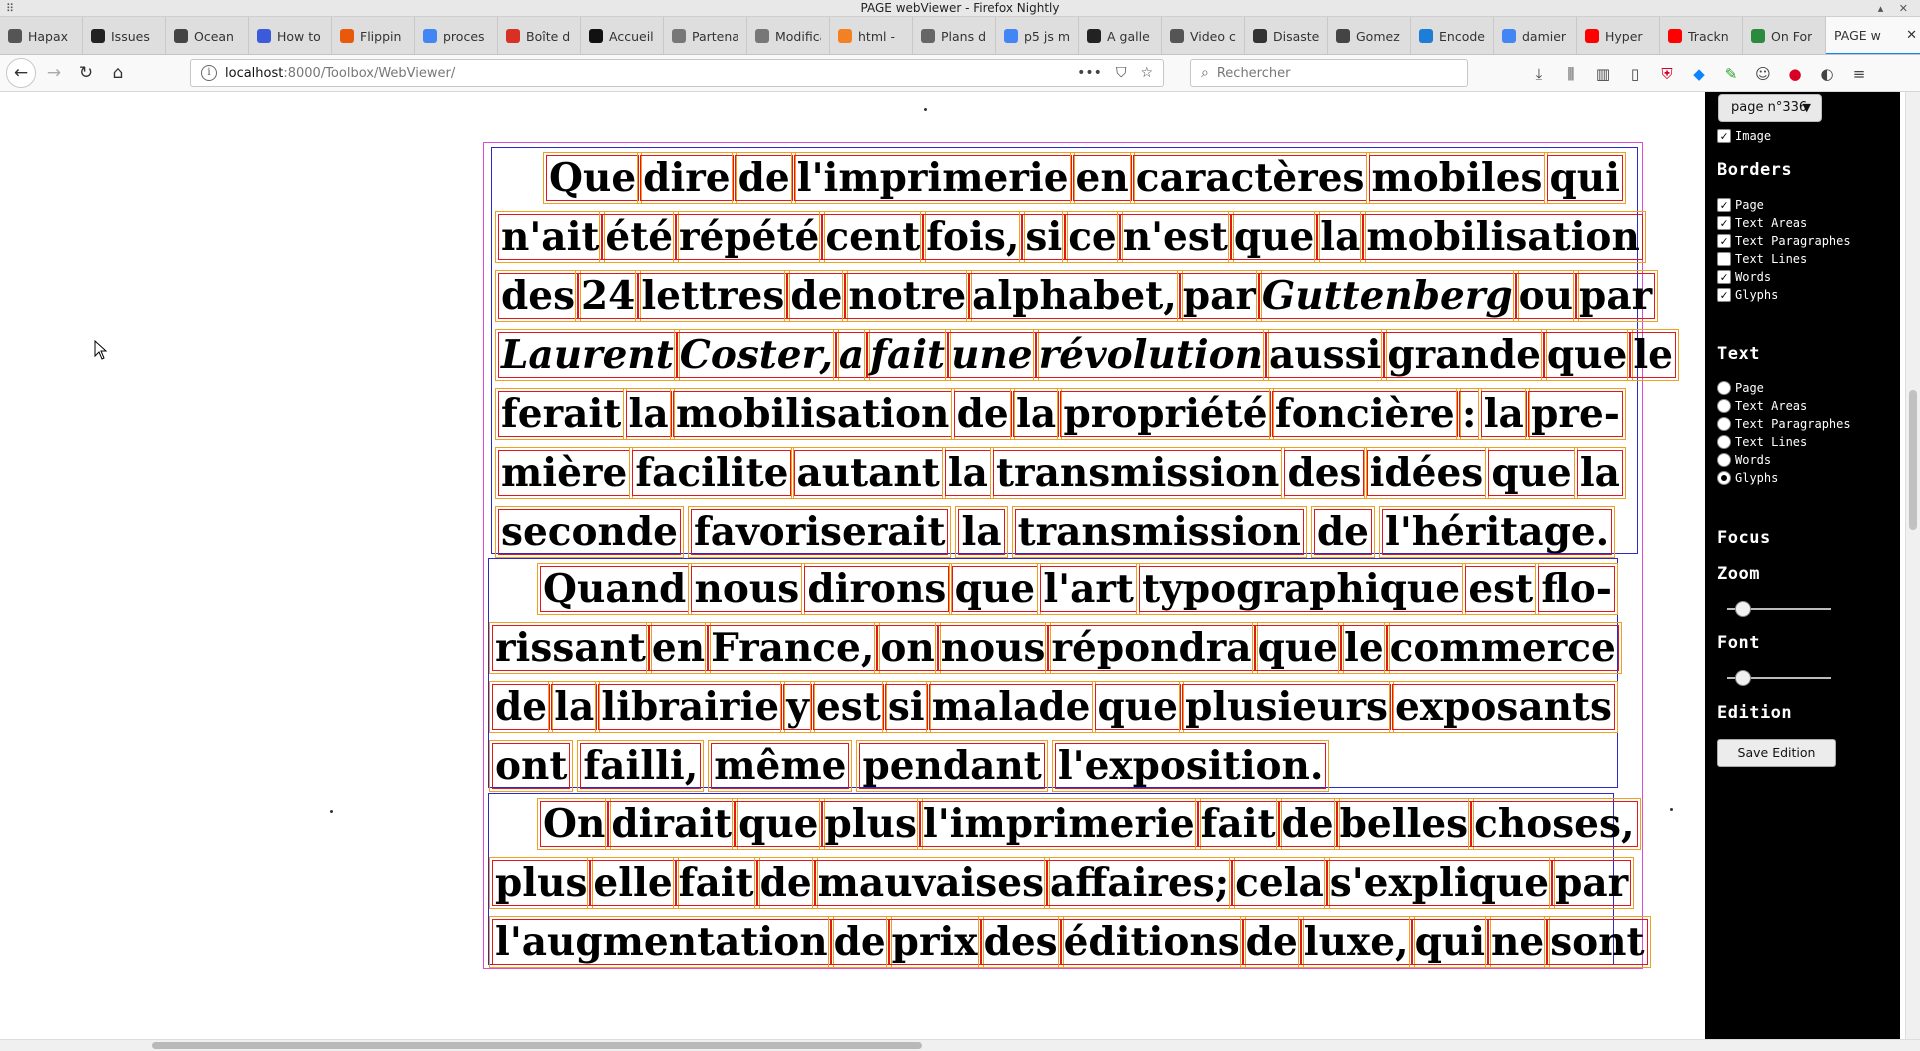 This screenshot has width=1920, height=1051. I want to click on borders-checkbox: ✓, so click(1724, 205).